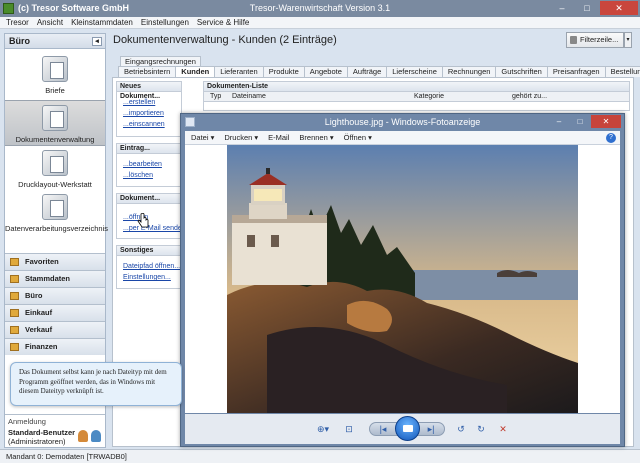 The image size is (640, 463). I want to click on import-link: ...importieren, so click(149, 113).